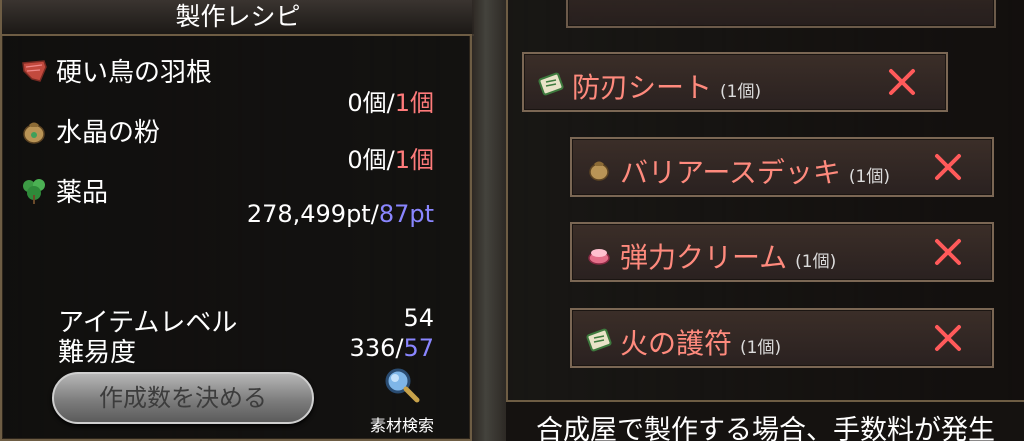 Image resolution: width=1024 pixels, height=441 pixels. Describe the element at coordinates (418, 318) in the screenshot. I see `item-level-value: 54` at that location.